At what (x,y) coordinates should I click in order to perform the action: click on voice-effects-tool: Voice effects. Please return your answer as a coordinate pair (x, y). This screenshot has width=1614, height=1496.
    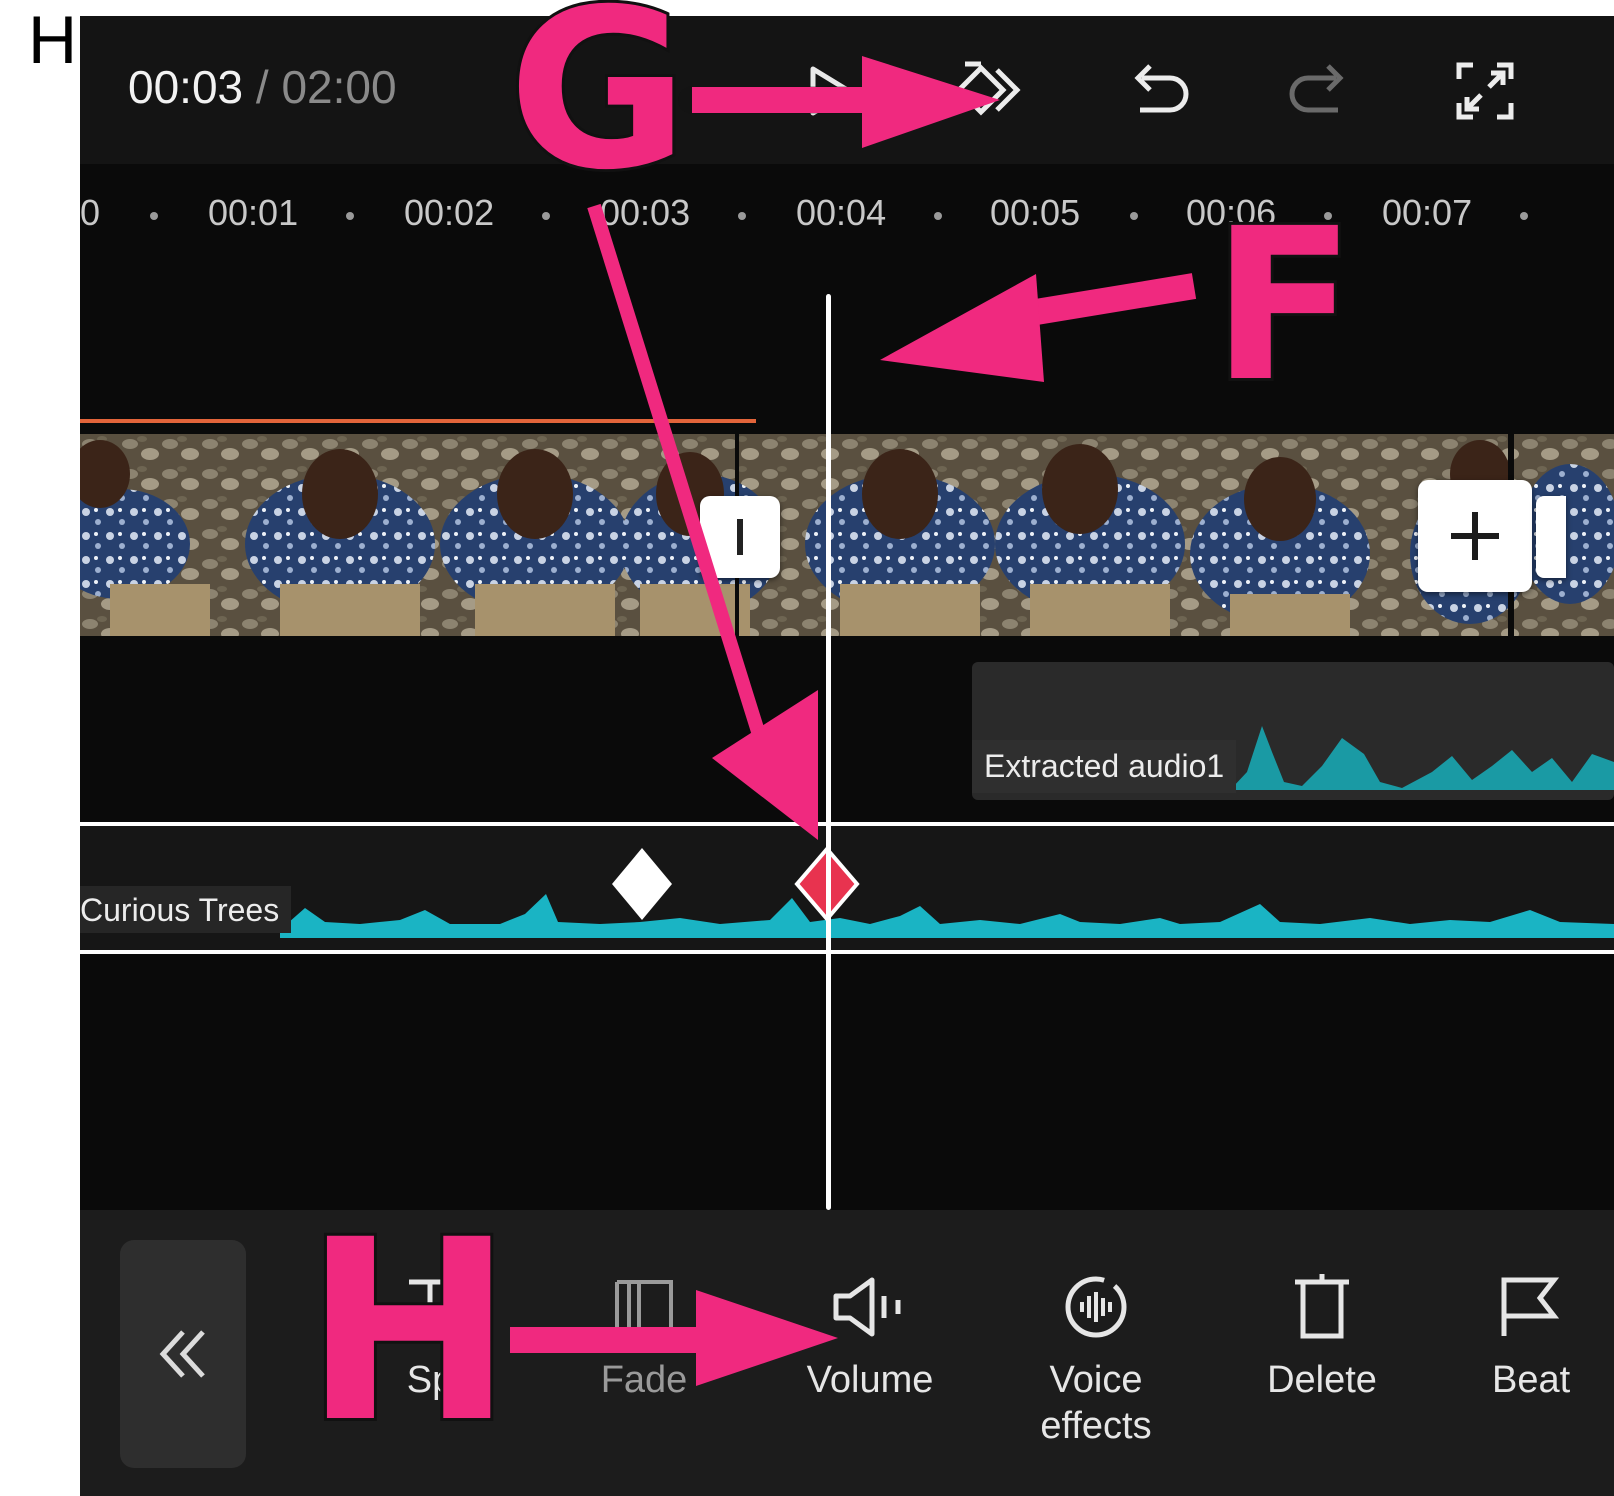
    Looking at the image, I should click on (1096, 1360).